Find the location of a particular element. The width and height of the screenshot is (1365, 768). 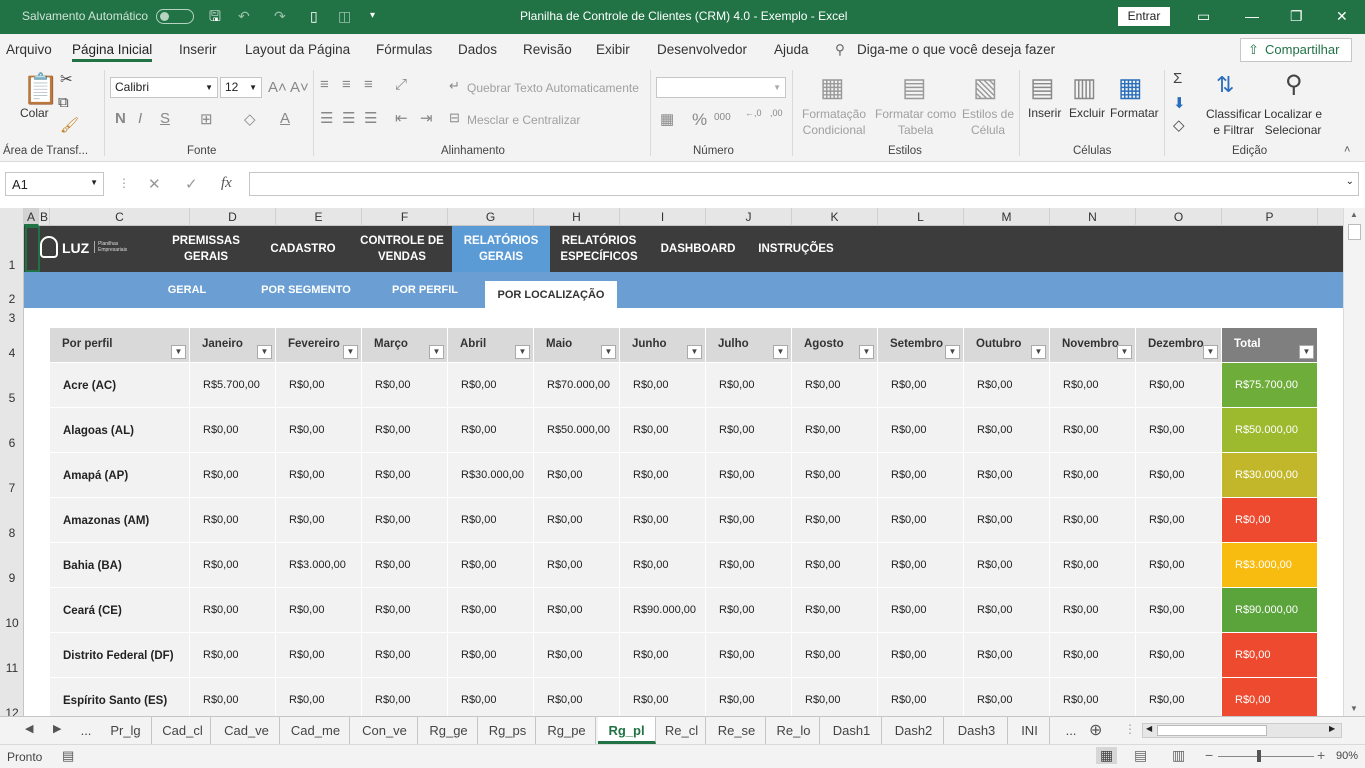

format-painter-icon: 🖌 is located at coordinates (69, 125).